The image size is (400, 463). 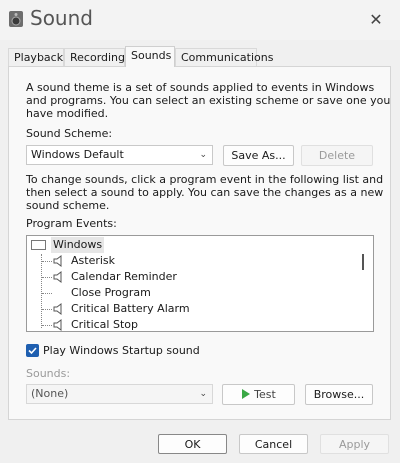 What do you see at coordinates (192, 309) in the screenshot?
I see `list-item: Critical Battery Alarm` at bounding box center [192, 309].